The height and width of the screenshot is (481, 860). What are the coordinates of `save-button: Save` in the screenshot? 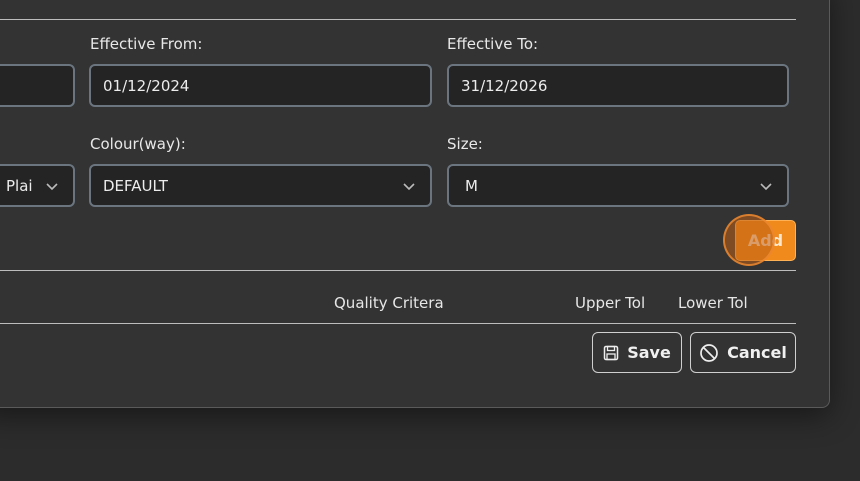 It's located at (637, 352).